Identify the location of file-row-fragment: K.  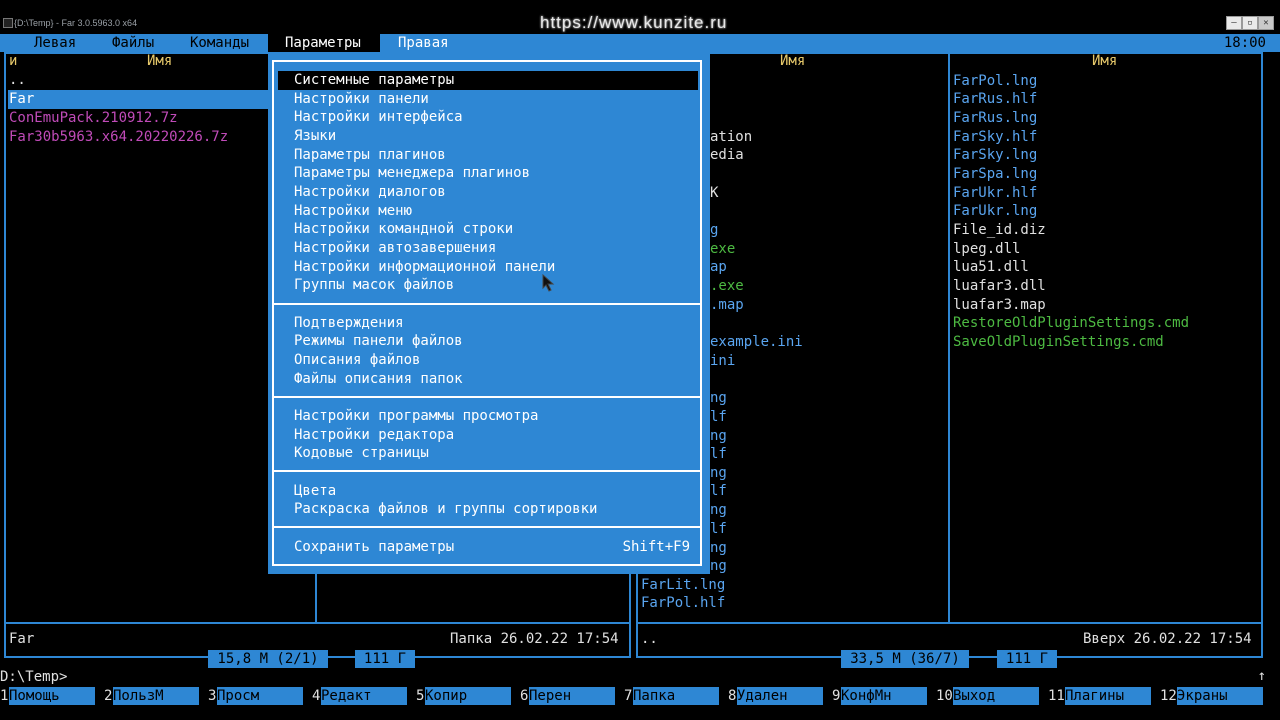
(714, 193).